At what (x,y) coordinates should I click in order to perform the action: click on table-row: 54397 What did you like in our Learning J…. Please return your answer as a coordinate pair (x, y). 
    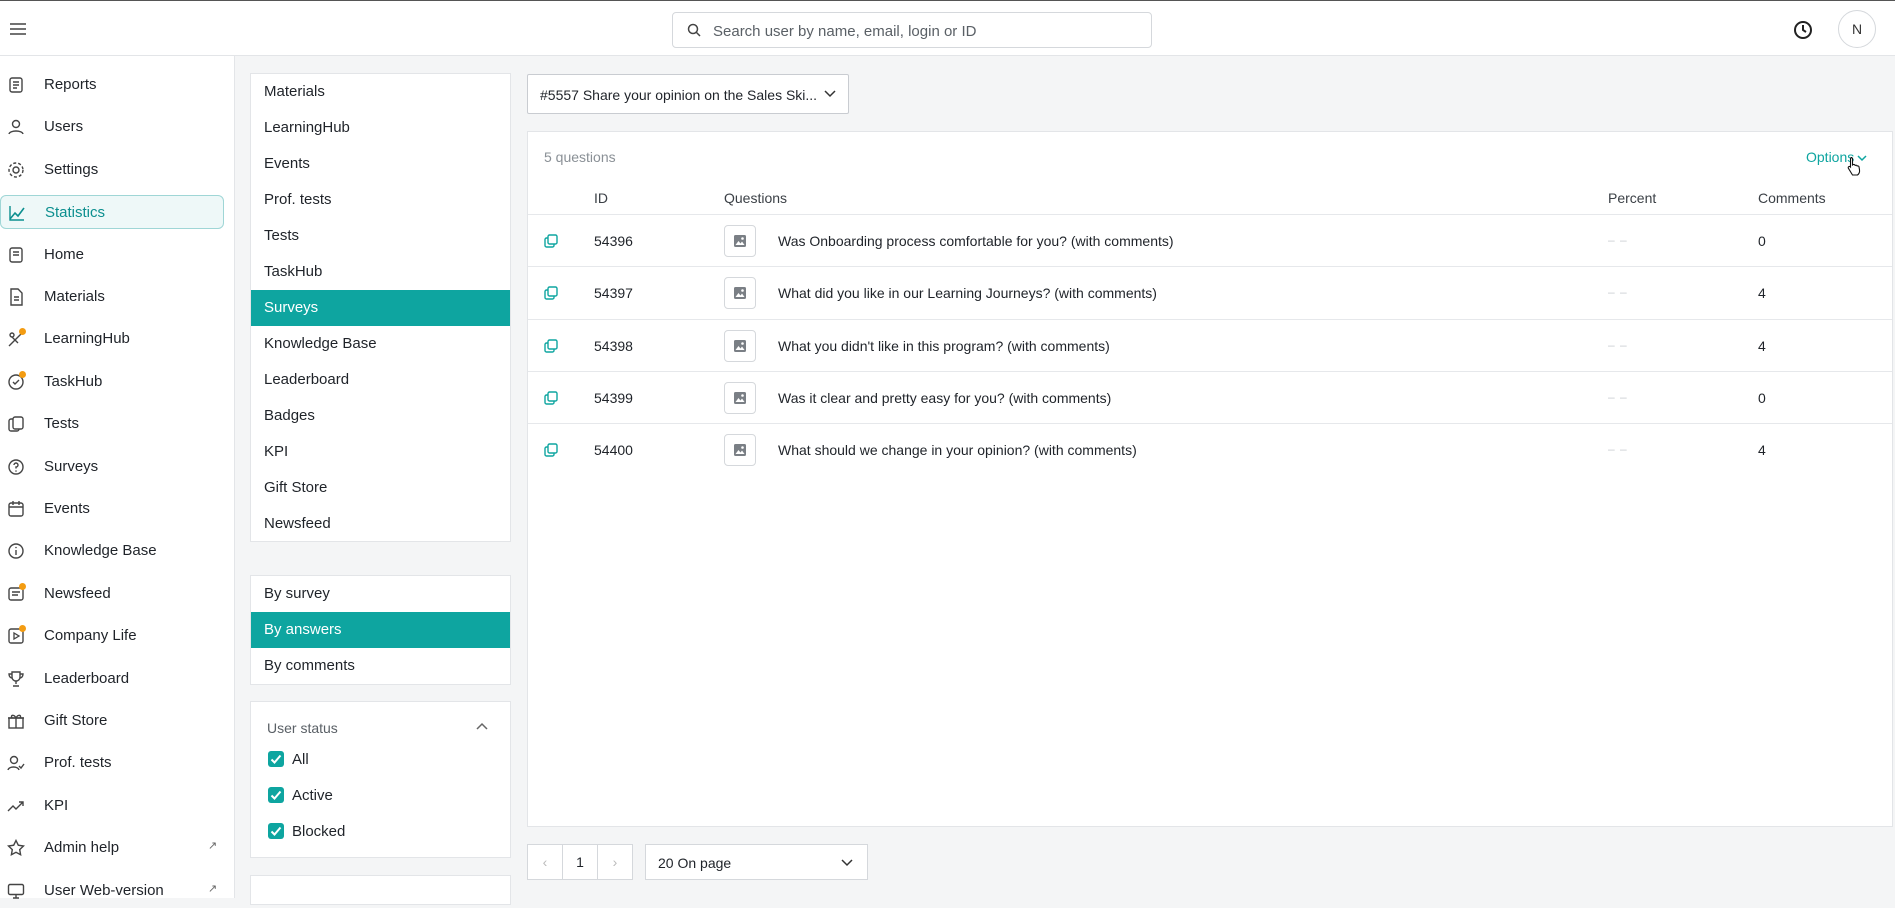
    Looking at the image, I should click on (1210, 292).